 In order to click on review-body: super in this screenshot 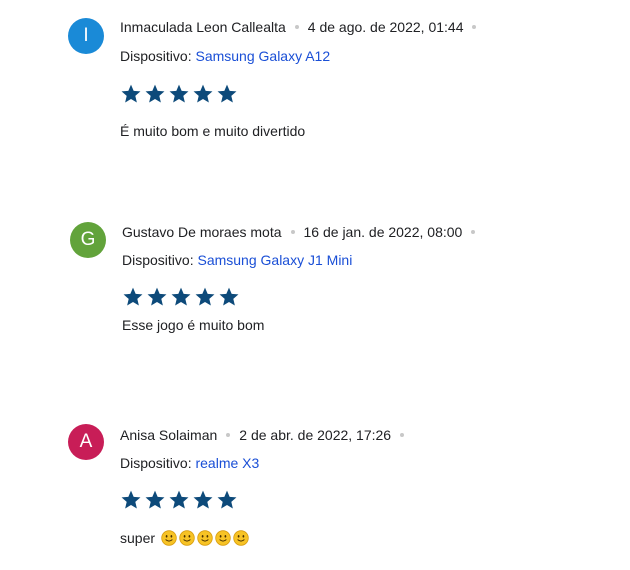, I will do `click(138, 538)`.